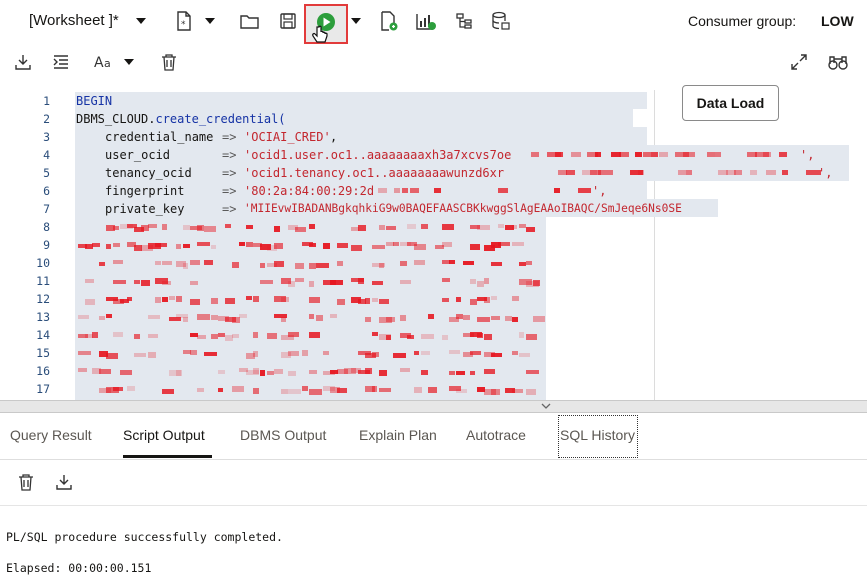 This screenshot has height=585, width=867. What do you see at coordinates (26, 482) in the screenshot?
I see `clear-output-trash-icon` at bounding box center [26, 482].